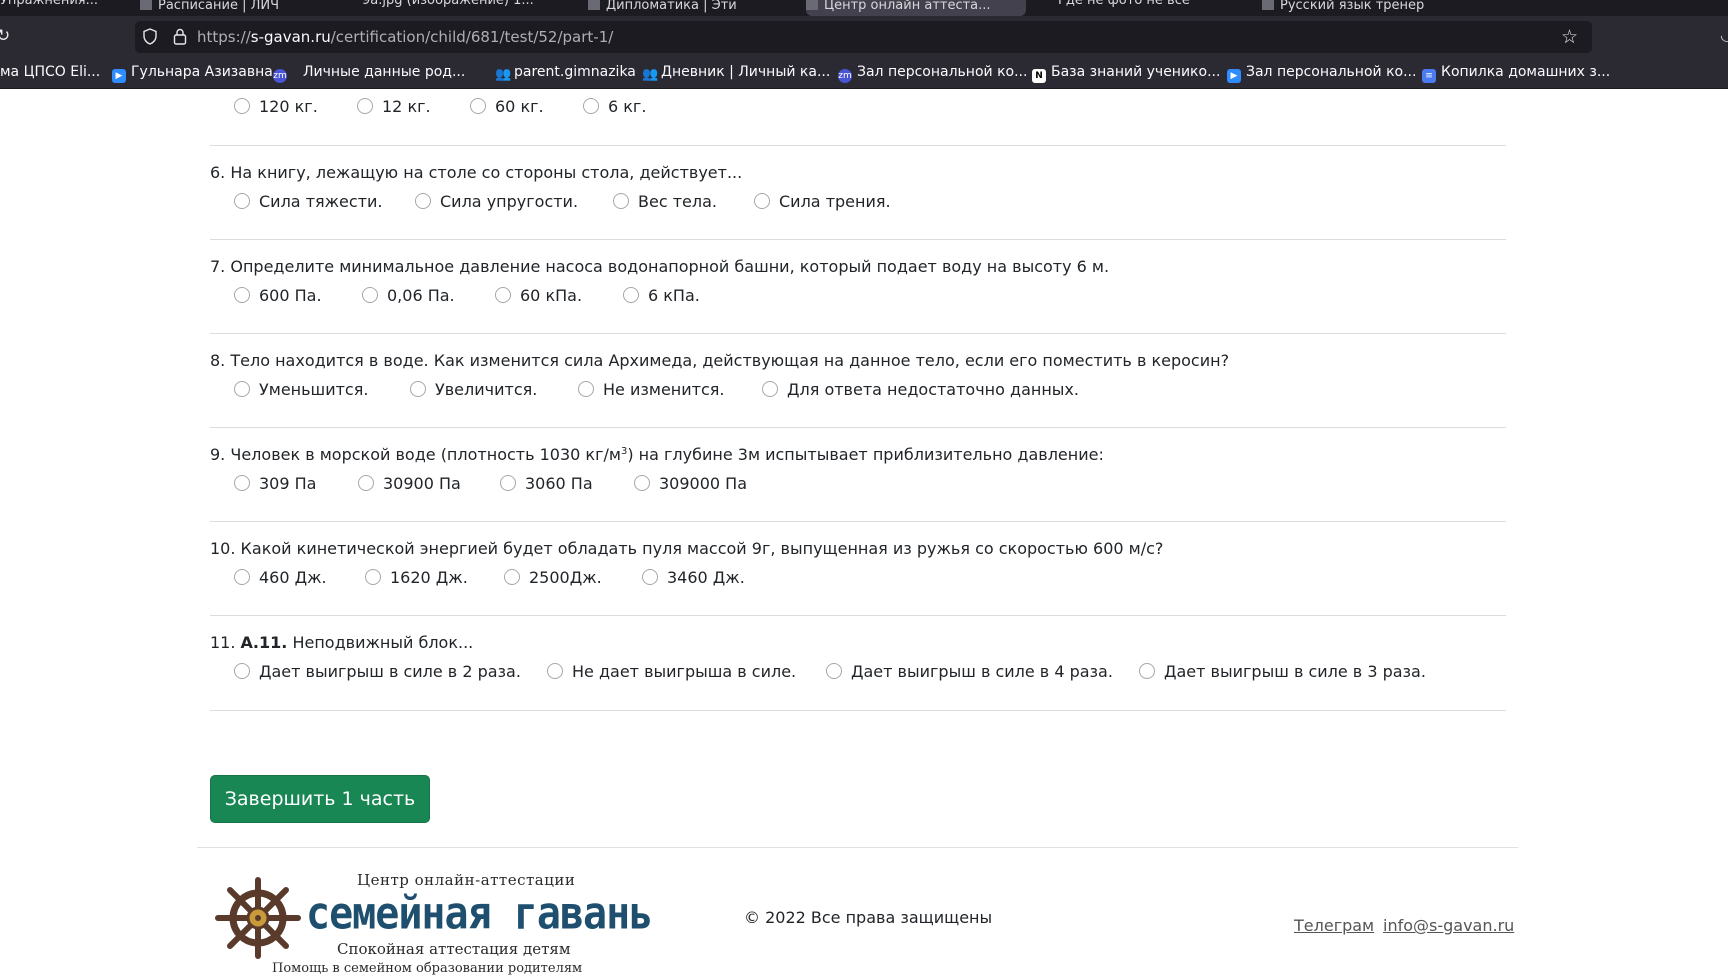 This screenshot has height=976, width=1728. What do you see at coordinates (377, 671) in the screenshot?
I see `answer-option: Дает выигрыш в силе в 2 раза.` at bounding box center [377, 671].